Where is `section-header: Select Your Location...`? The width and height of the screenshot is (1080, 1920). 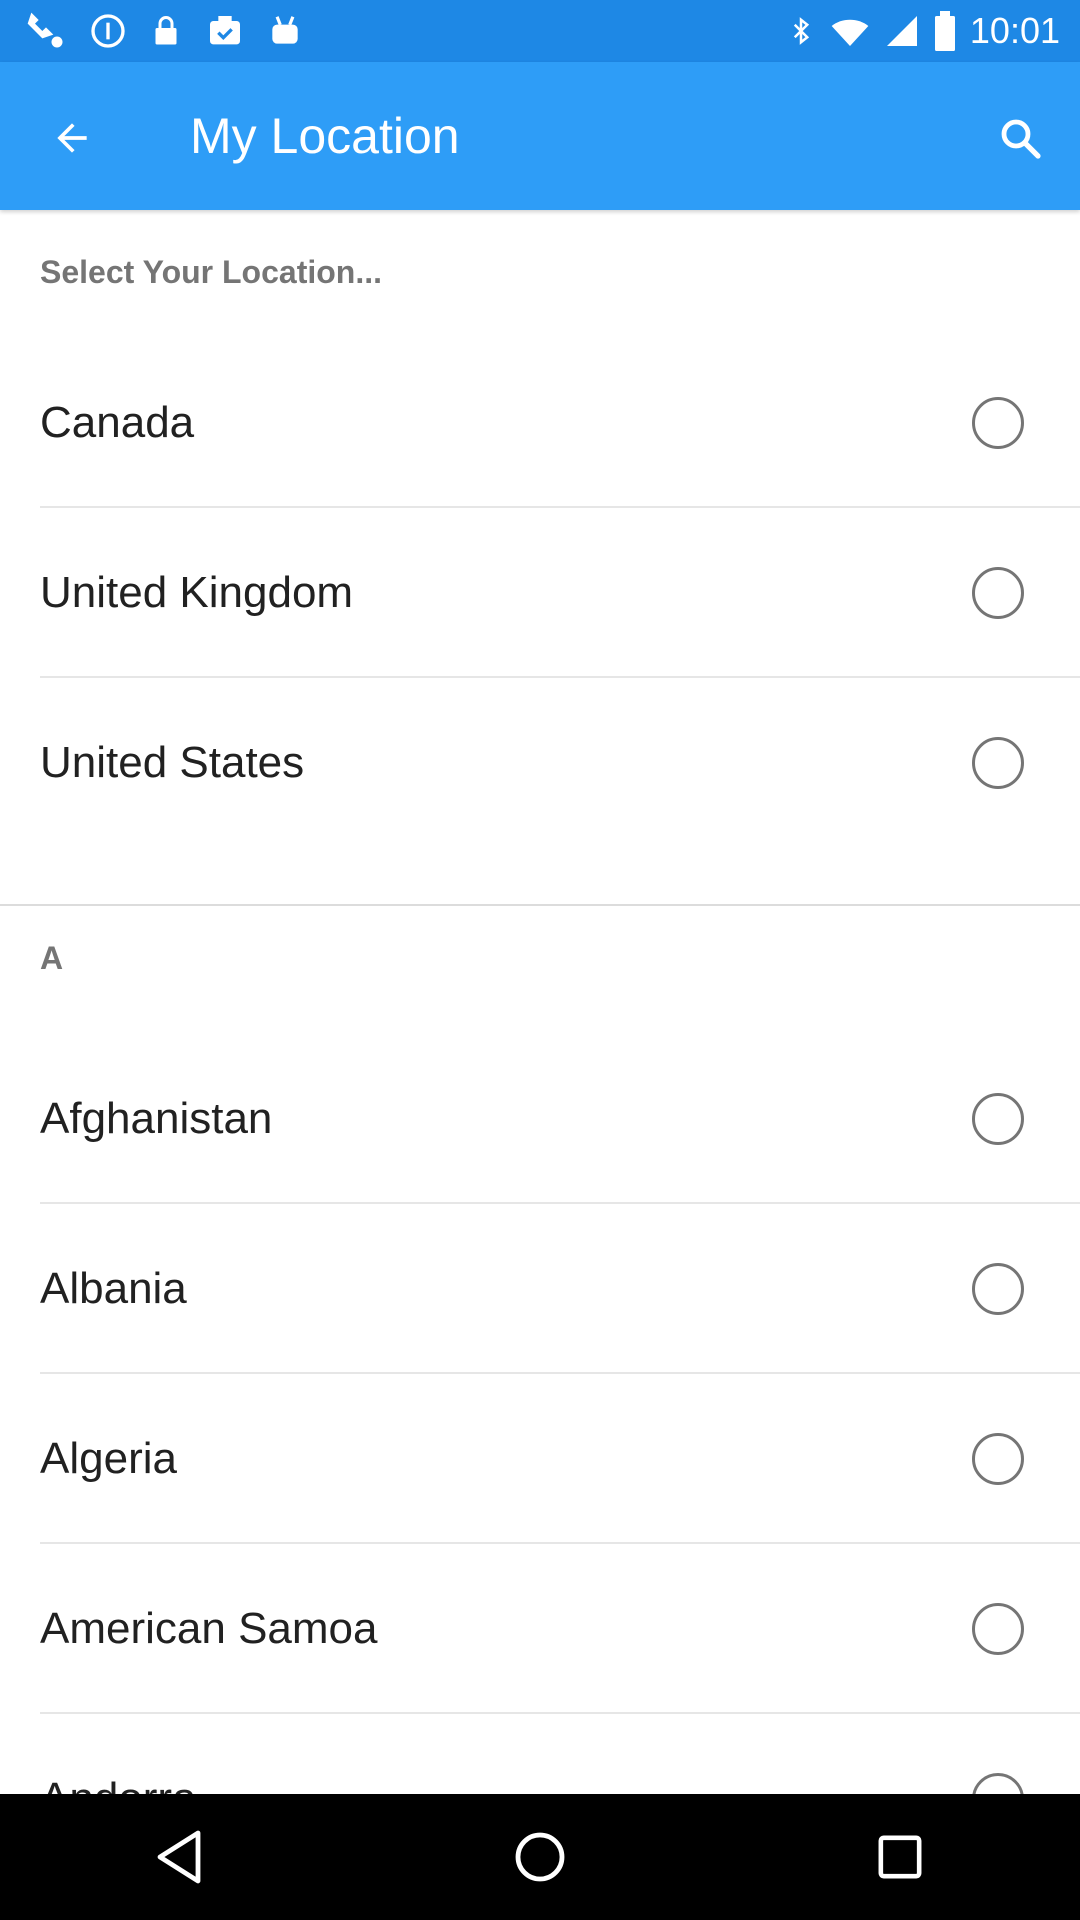 section-header: Select Your Location... is located at coordinates (540, 274).